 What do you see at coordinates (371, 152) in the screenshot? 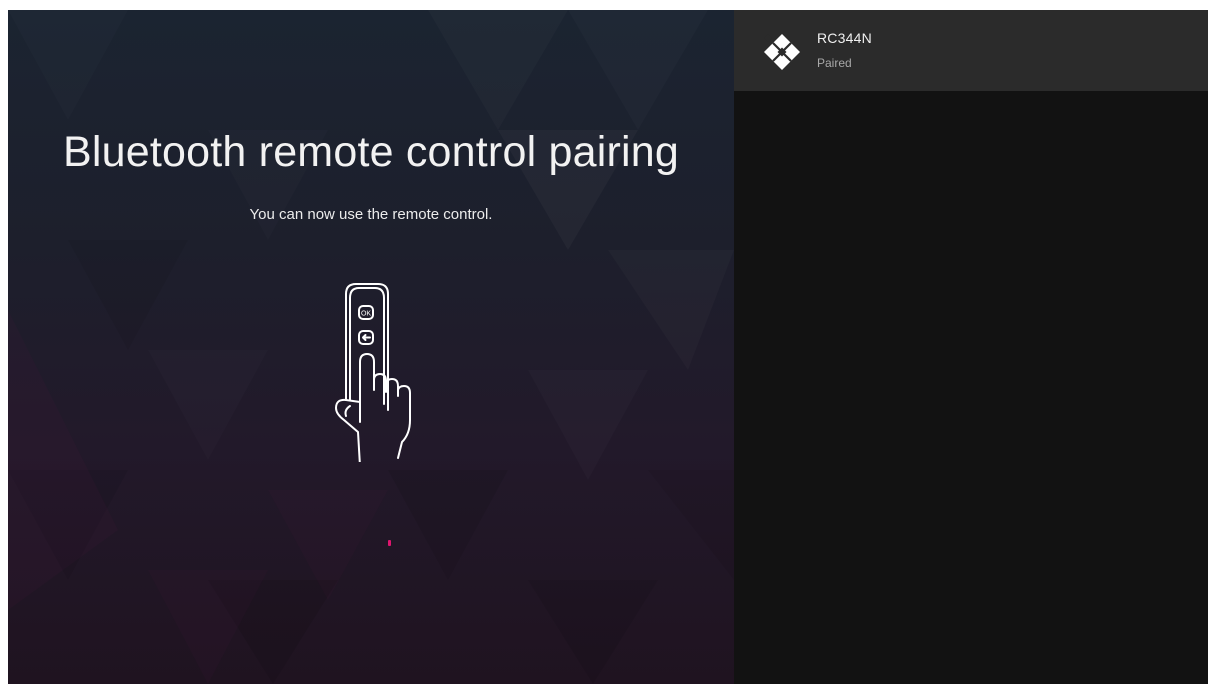
I see `page-title: Bluetooth remote control pairing` at bounding box center [371, 152].